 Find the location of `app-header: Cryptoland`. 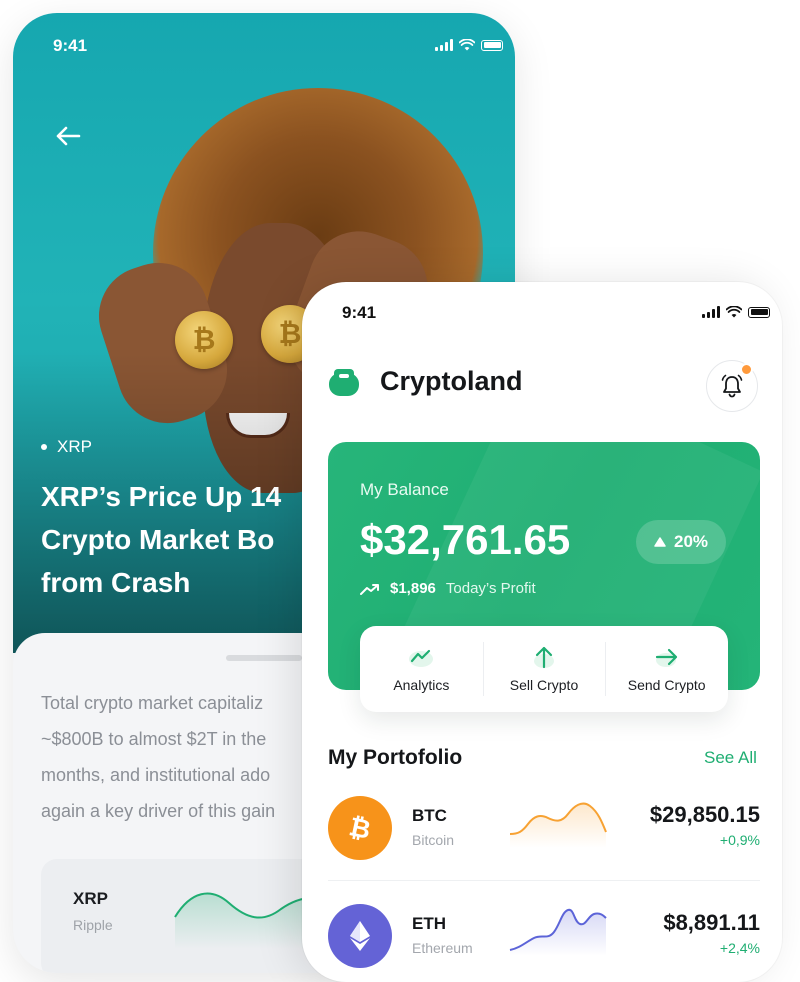

app-header: Cryptoland is located at coordinates (425, 381).